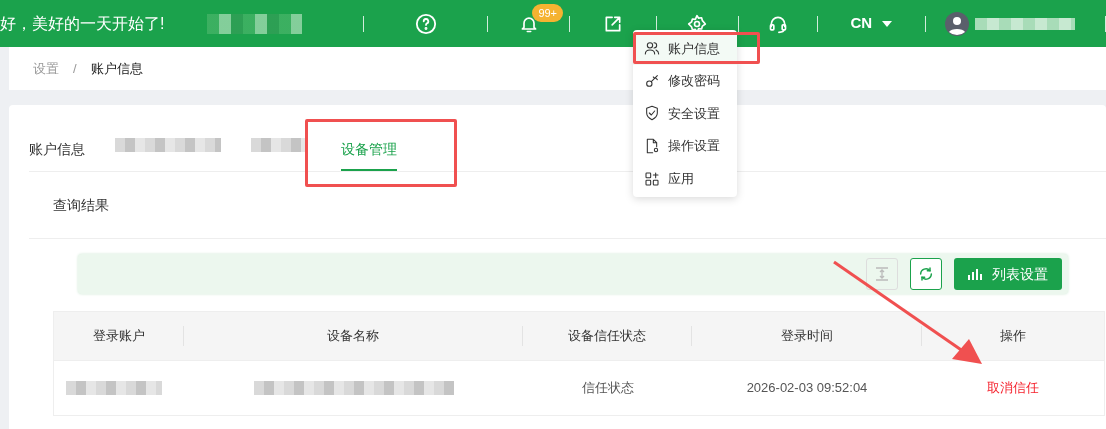 The width and height of the screenshot is (1106, 429). Describe the element at coordinates (685, 146) in the screenshot. I see `menu-item: 操作设置` at that location.